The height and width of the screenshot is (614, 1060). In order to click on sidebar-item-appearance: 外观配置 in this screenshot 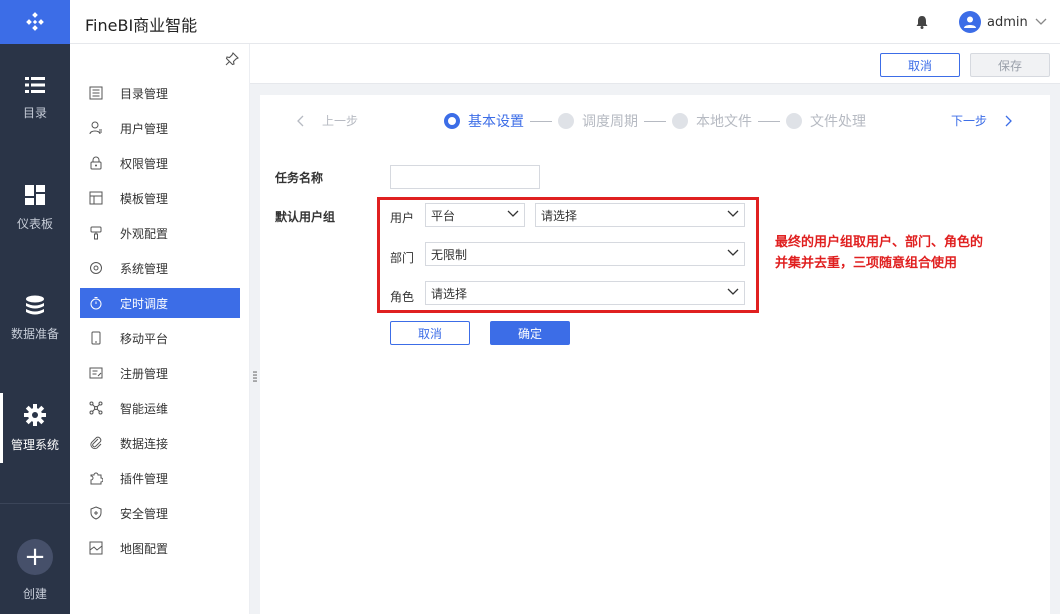, I will do `click(160, 233)`.